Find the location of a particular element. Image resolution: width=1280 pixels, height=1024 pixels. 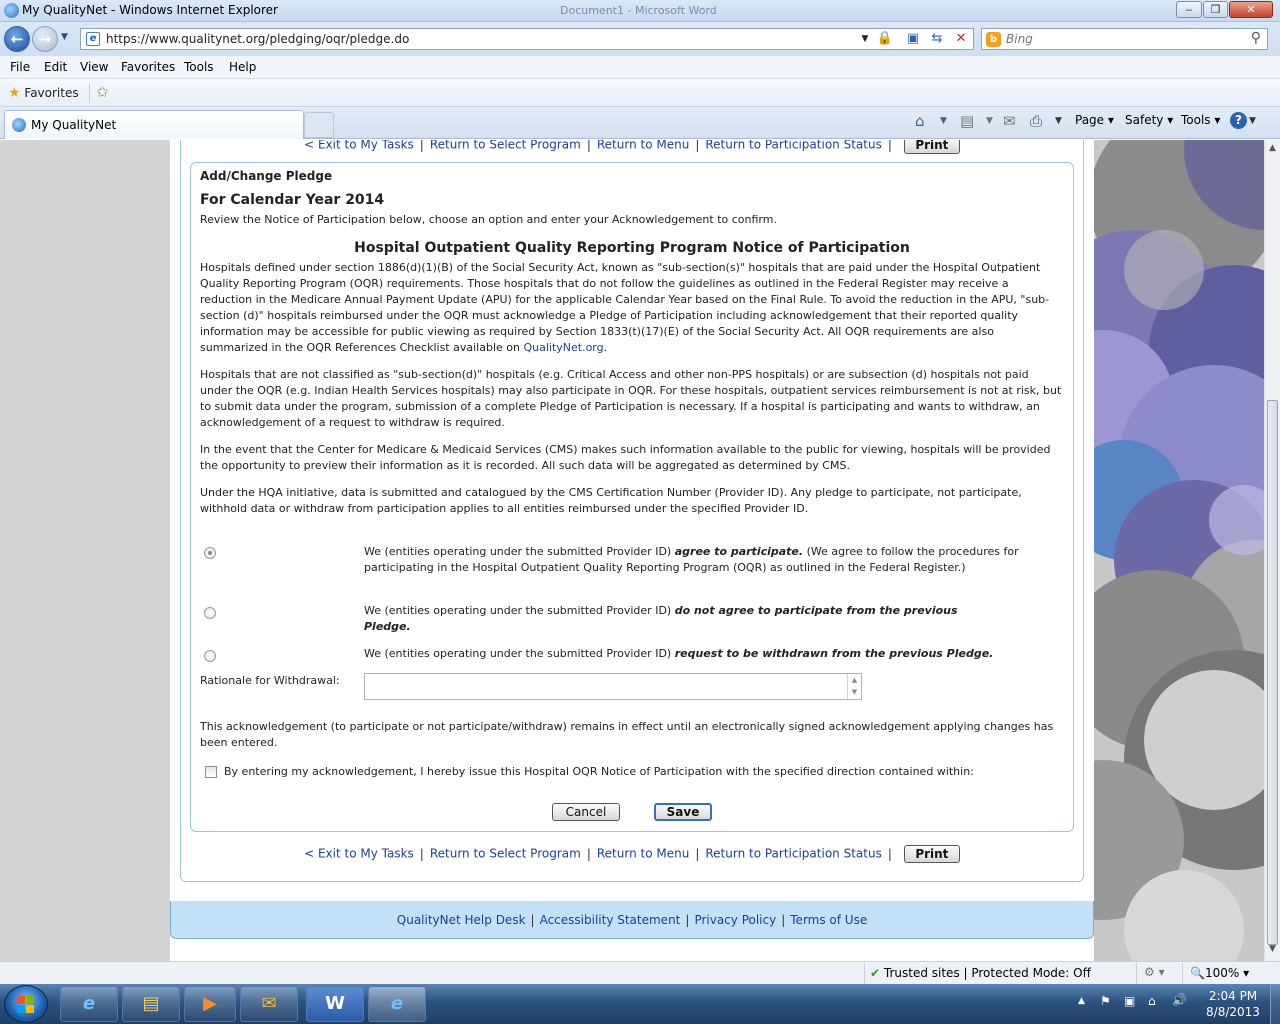

calendar-year-title: For Calendar Year 2014 is located at coordinates (292, 200).